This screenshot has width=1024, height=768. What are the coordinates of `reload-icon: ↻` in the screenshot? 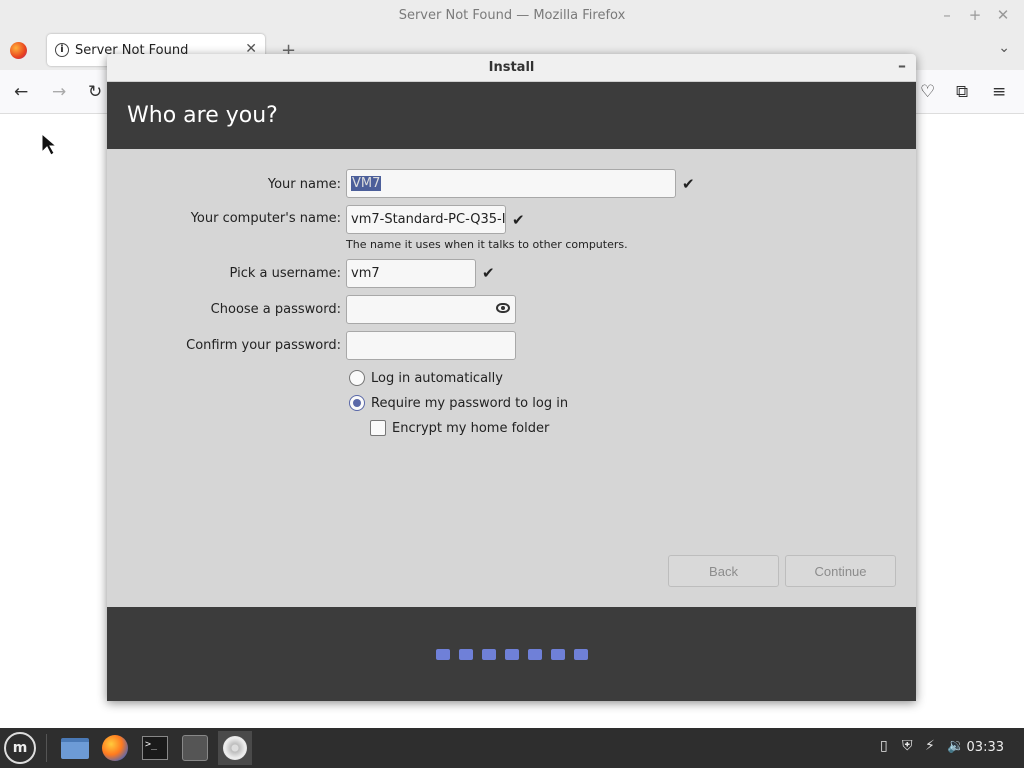 It's located at (95, 92).